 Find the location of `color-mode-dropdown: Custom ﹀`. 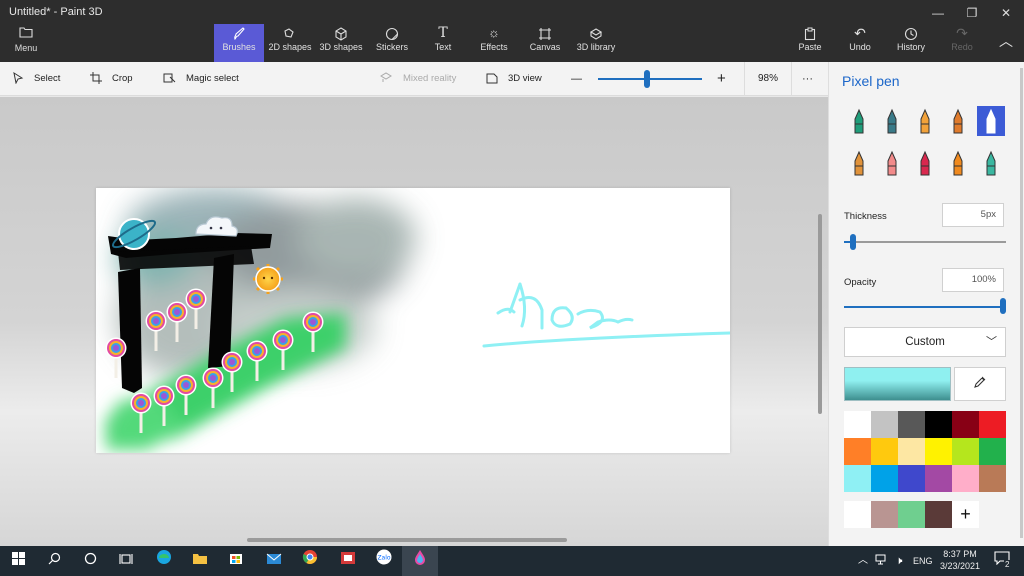

color-mode-dropdown: Custom ﹀ is located at coordinates (925, 342).